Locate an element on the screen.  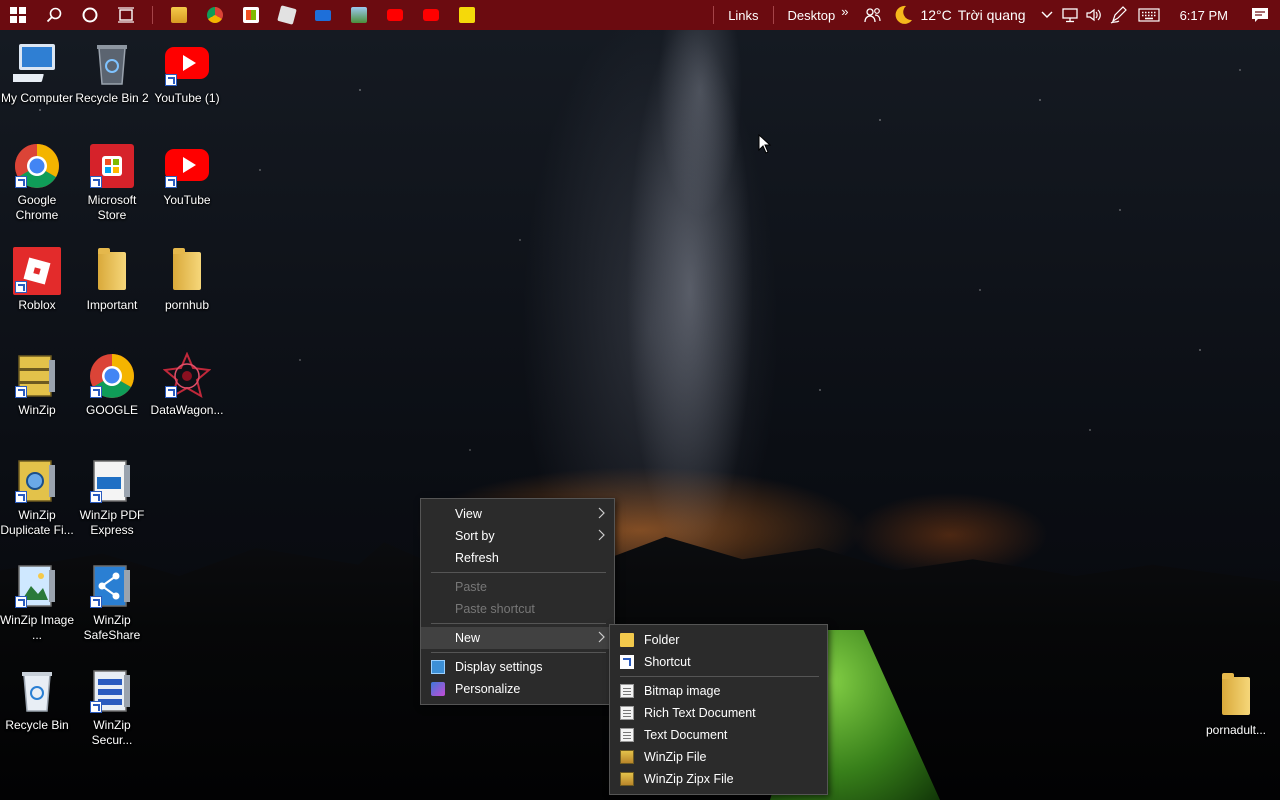
search-icon is located at coordinates (54, 15).